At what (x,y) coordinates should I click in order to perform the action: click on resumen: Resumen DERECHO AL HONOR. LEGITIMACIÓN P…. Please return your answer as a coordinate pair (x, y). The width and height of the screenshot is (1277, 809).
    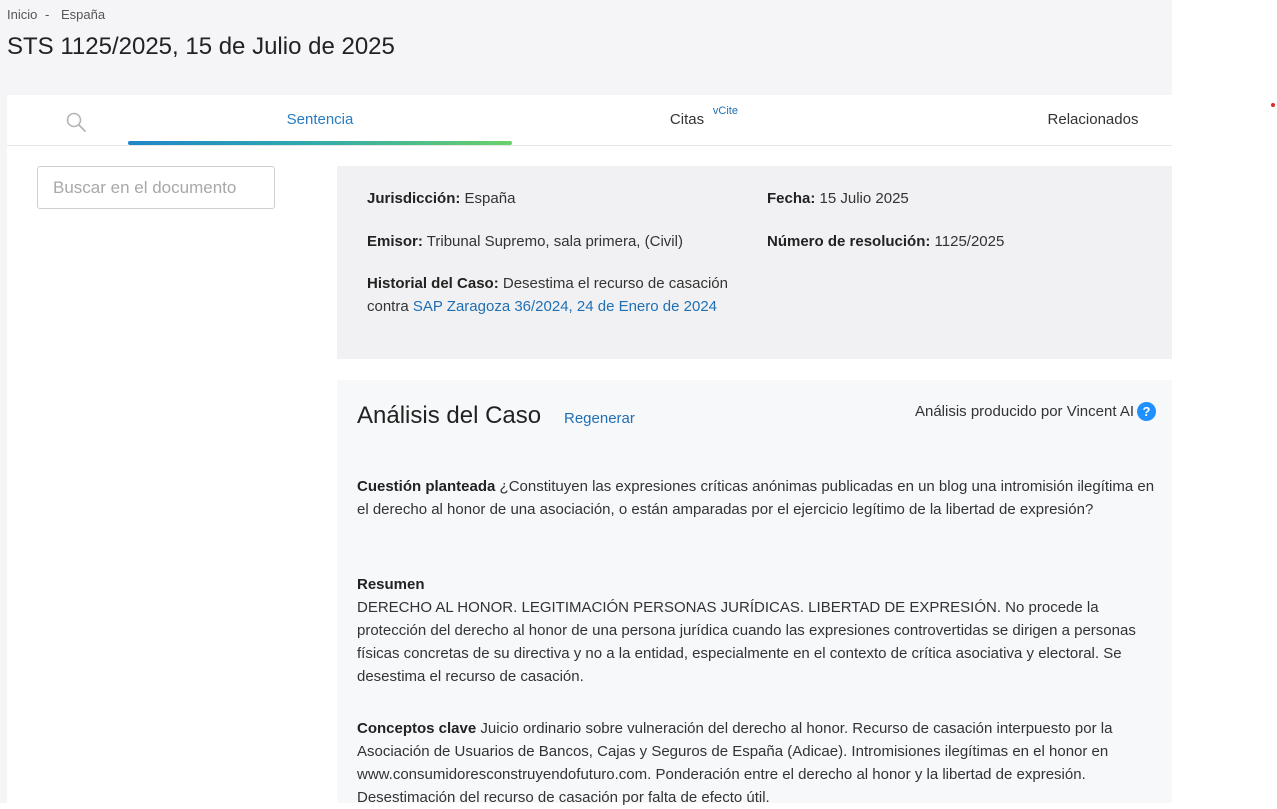
    Looking at the image, I should click on (757, 630).